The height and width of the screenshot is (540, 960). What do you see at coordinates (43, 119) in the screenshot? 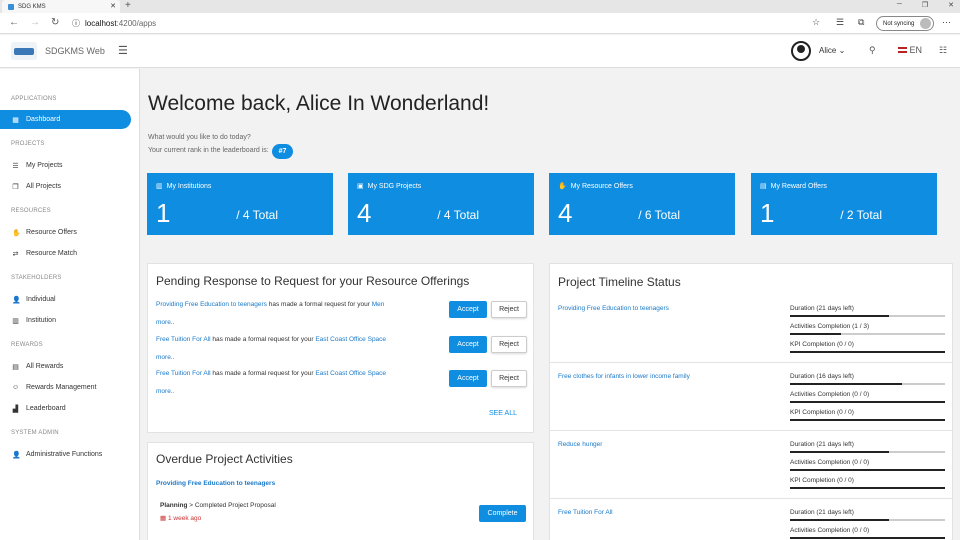
I see `sidebar-item-label: Dashboard` at bounding box center [43, 119].